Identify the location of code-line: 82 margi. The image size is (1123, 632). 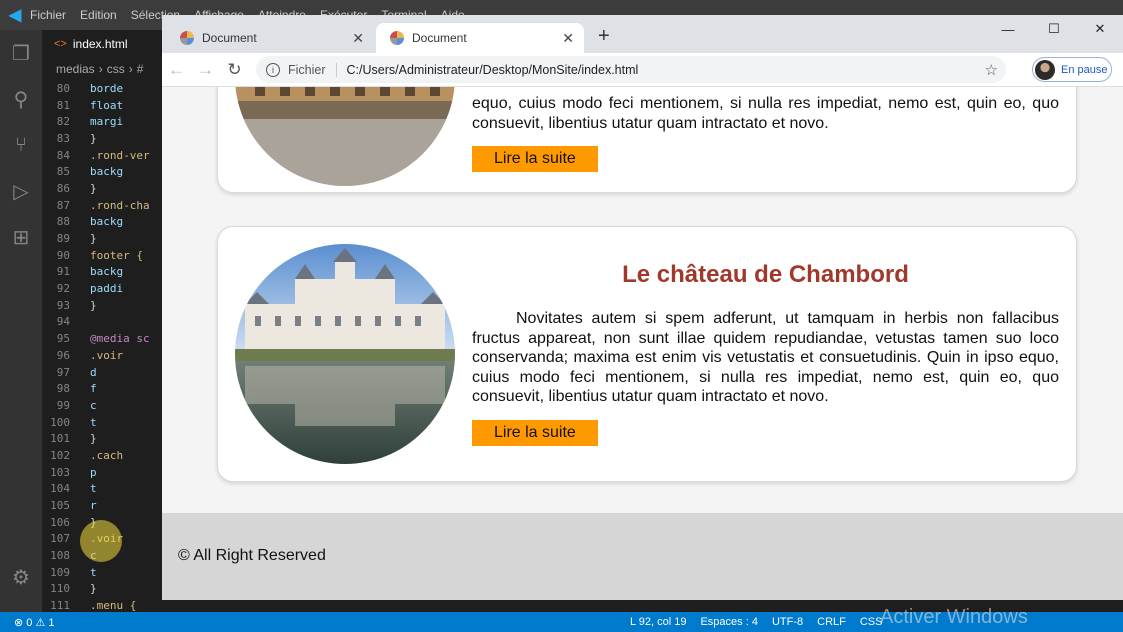
(102, 121).